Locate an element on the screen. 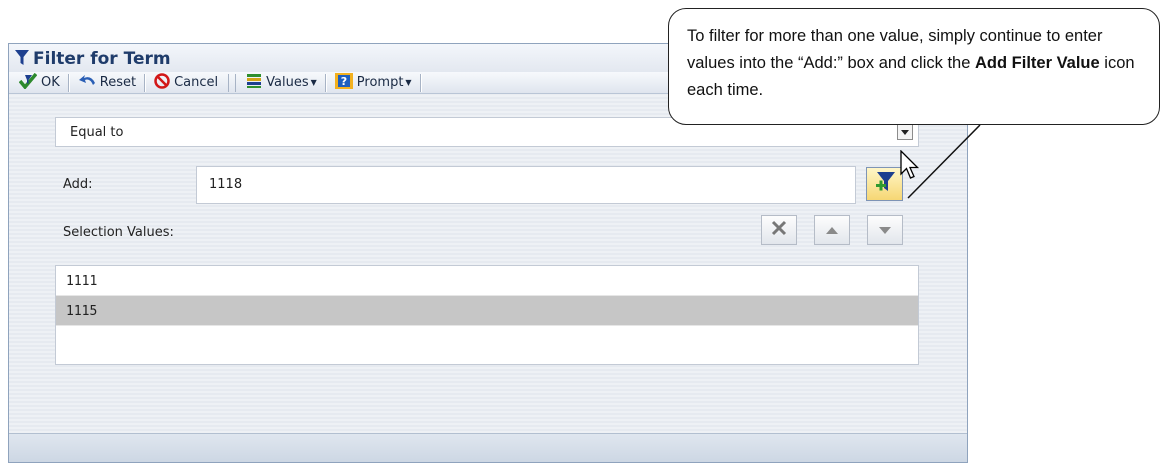 The image size is (1170, 463). add-label: Add: is located at coordinates (78, 184).